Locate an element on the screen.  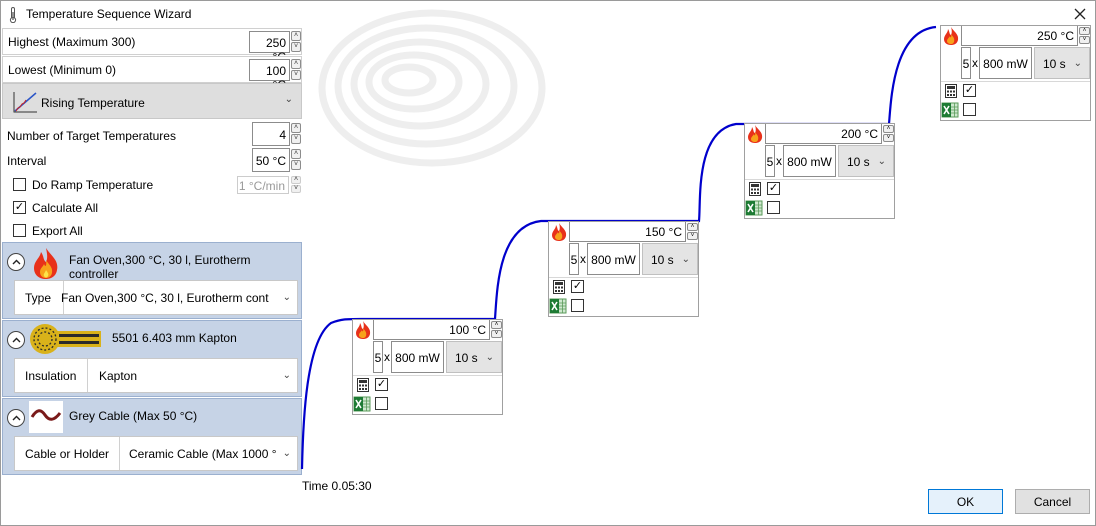
target-temp-input: 150 °C is located at coordinates (627, 232).